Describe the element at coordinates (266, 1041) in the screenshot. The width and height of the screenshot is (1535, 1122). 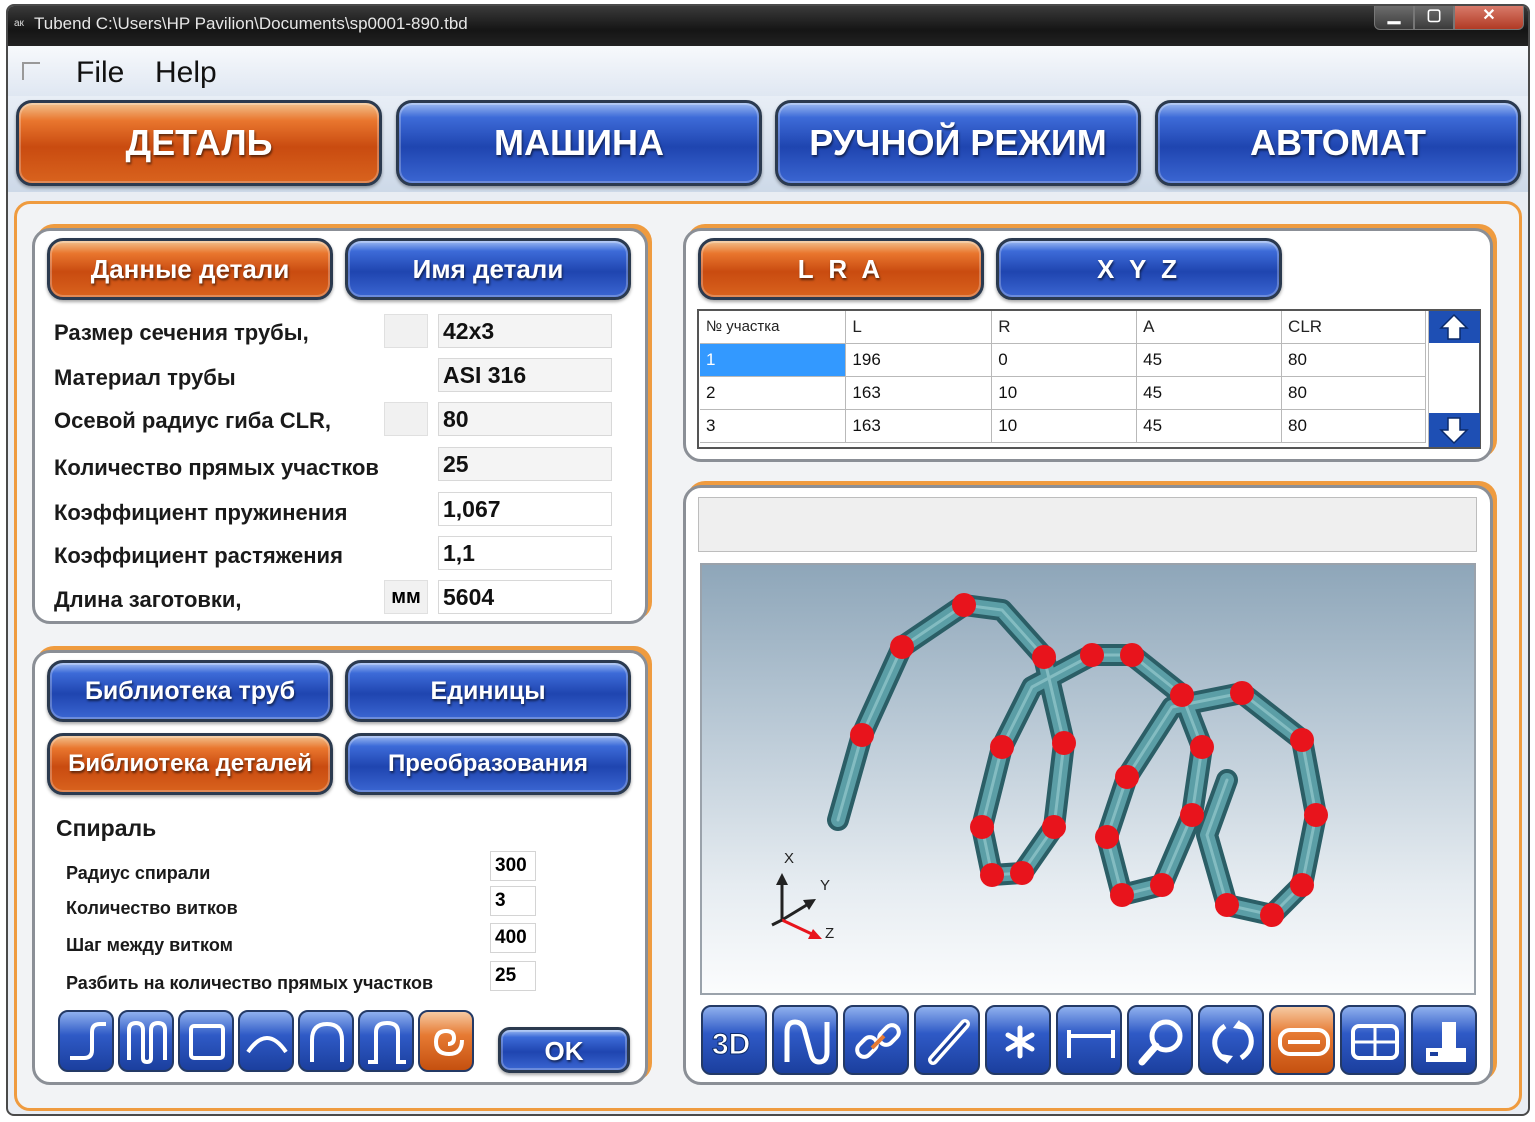
I see `shape-arc-button` at that location.